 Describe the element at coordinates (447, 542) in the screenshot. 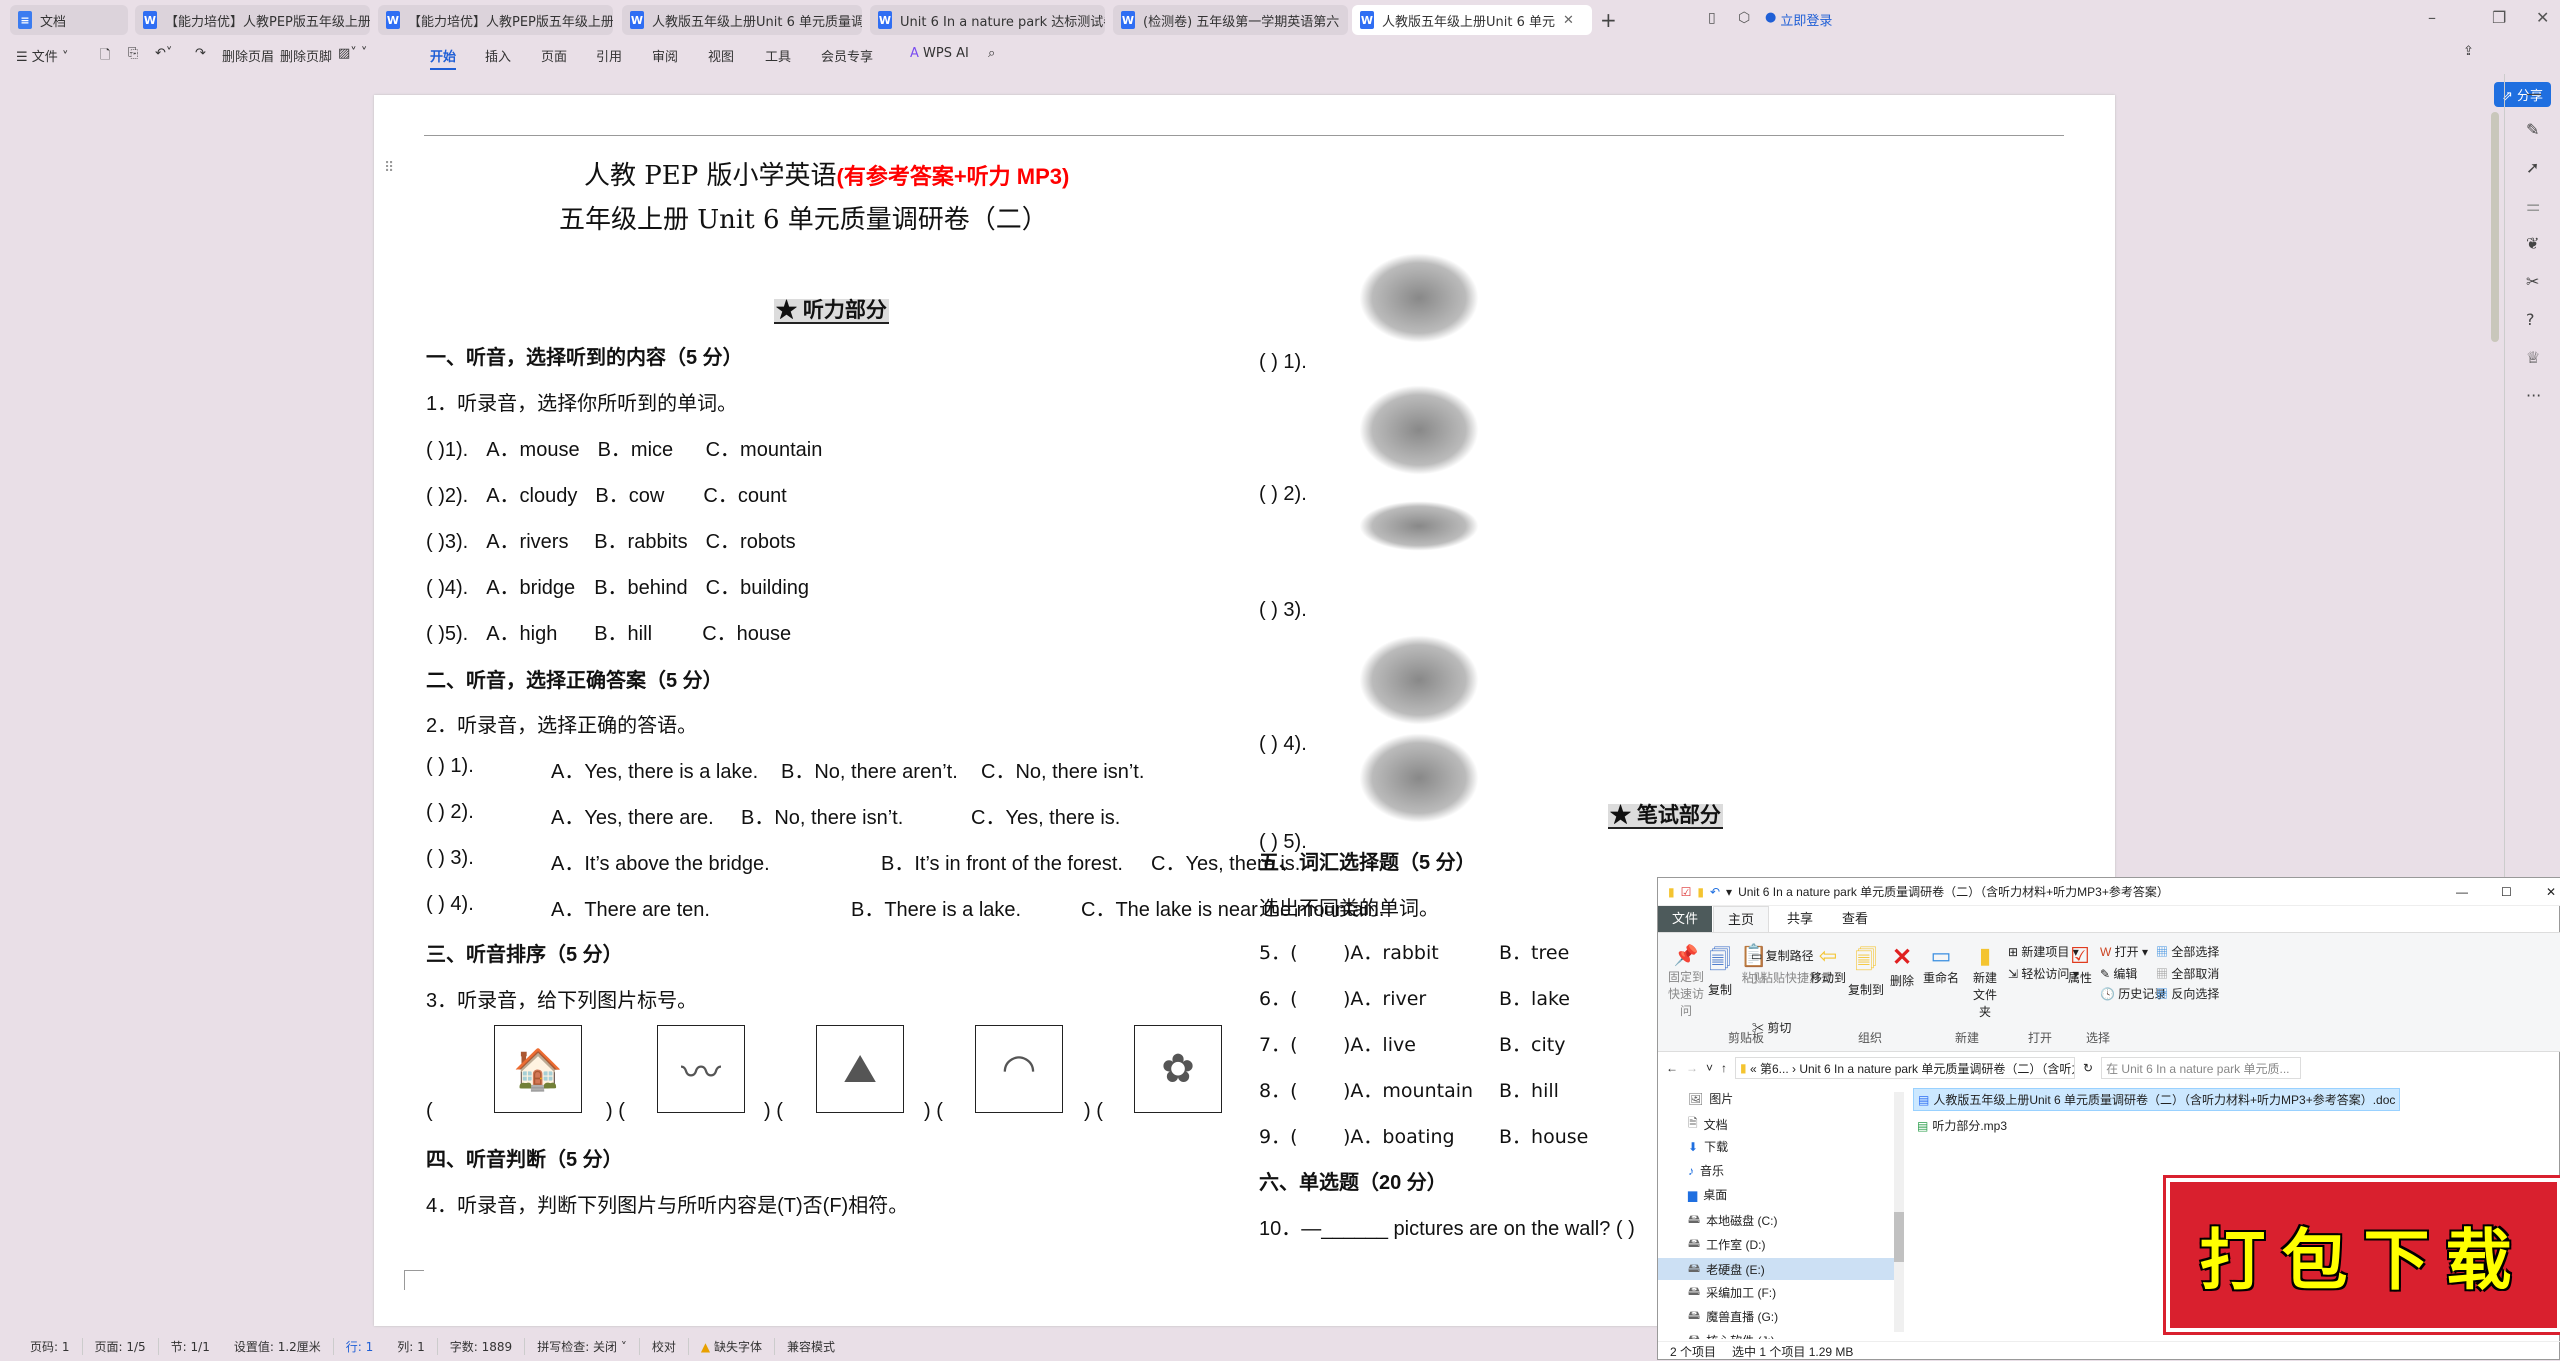

I see `answer-blank: ( )3).` at that location.